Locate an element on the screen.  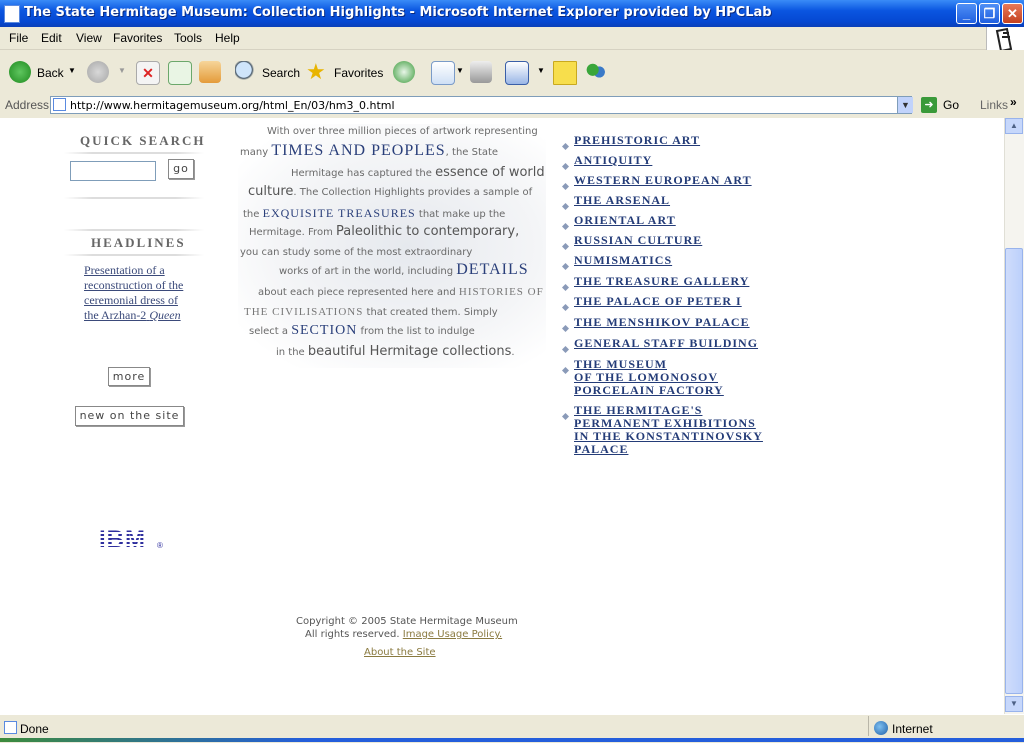
search-input is located at coordinates (113, 171).